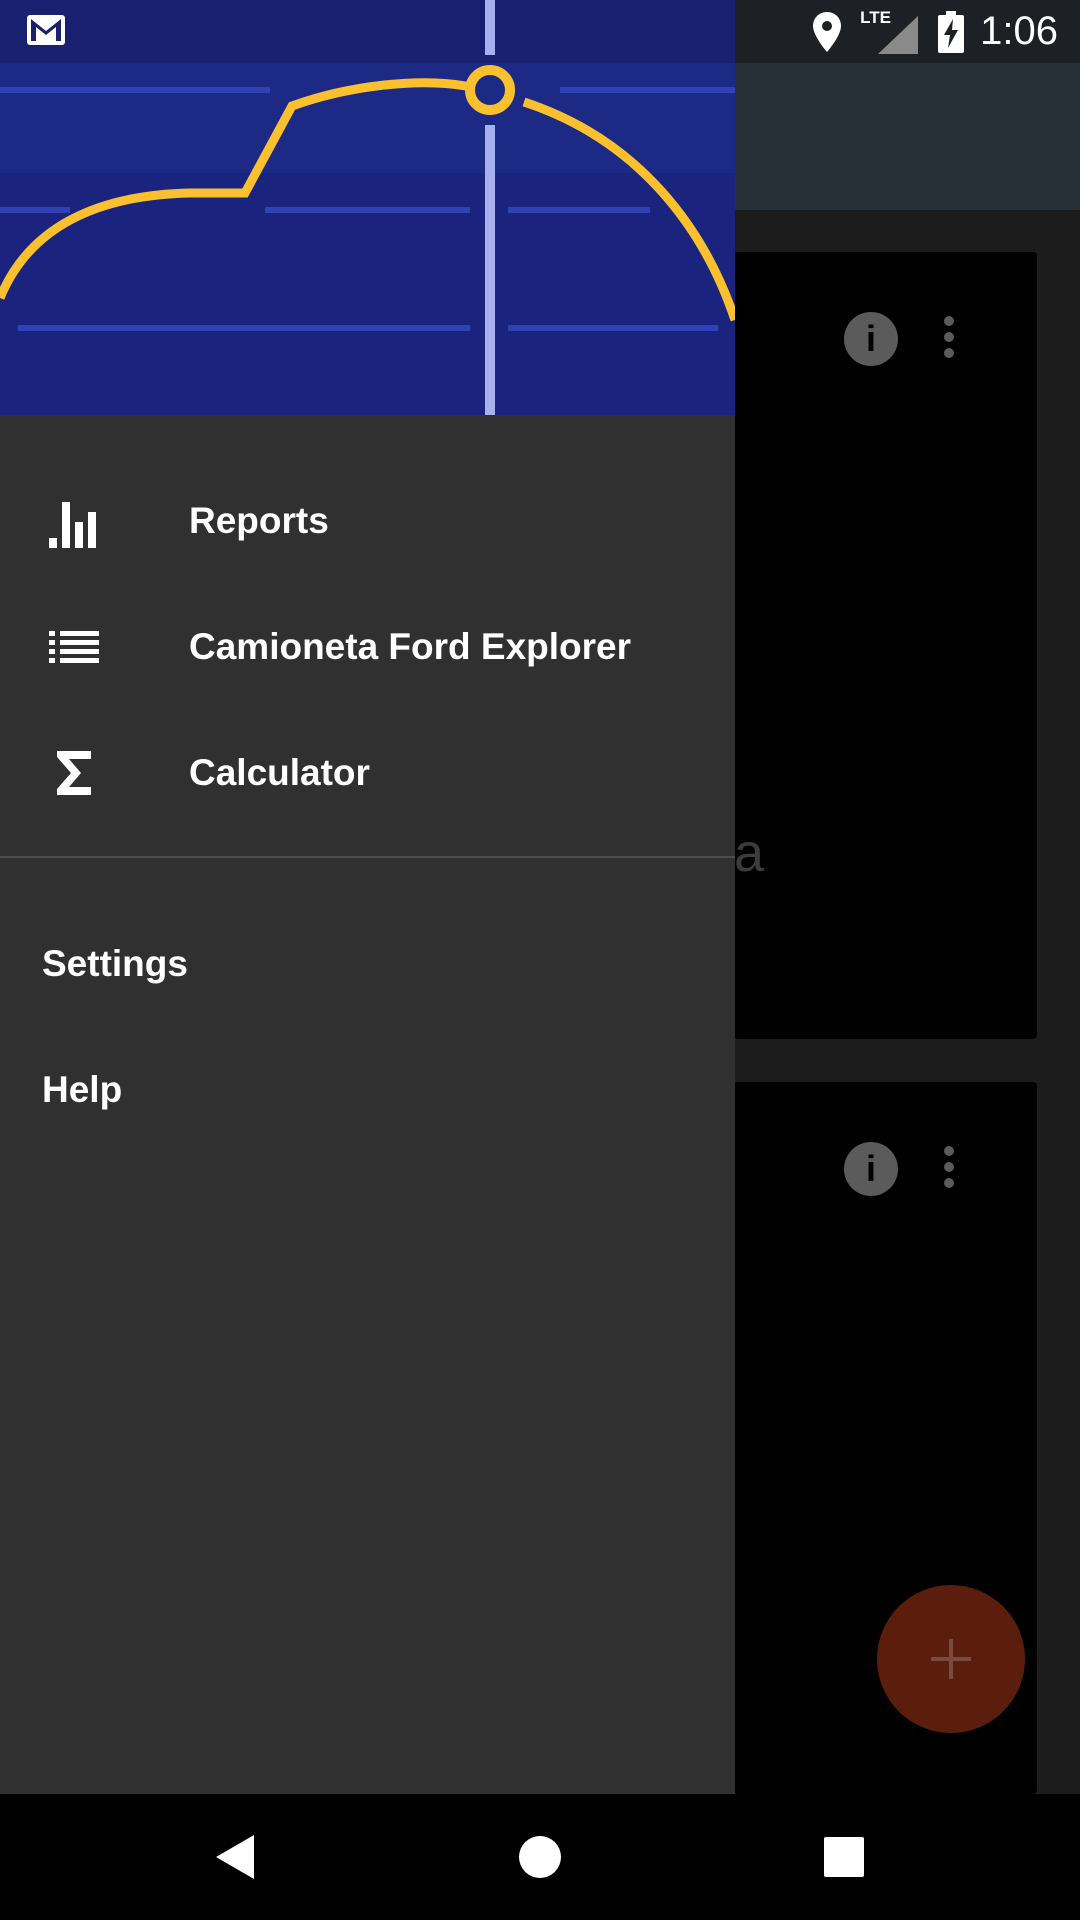 Image resolution: width=1080 pixels, height=1920 pixels. I want to click on drawer-item-settings: Settings, so click(367, 964).